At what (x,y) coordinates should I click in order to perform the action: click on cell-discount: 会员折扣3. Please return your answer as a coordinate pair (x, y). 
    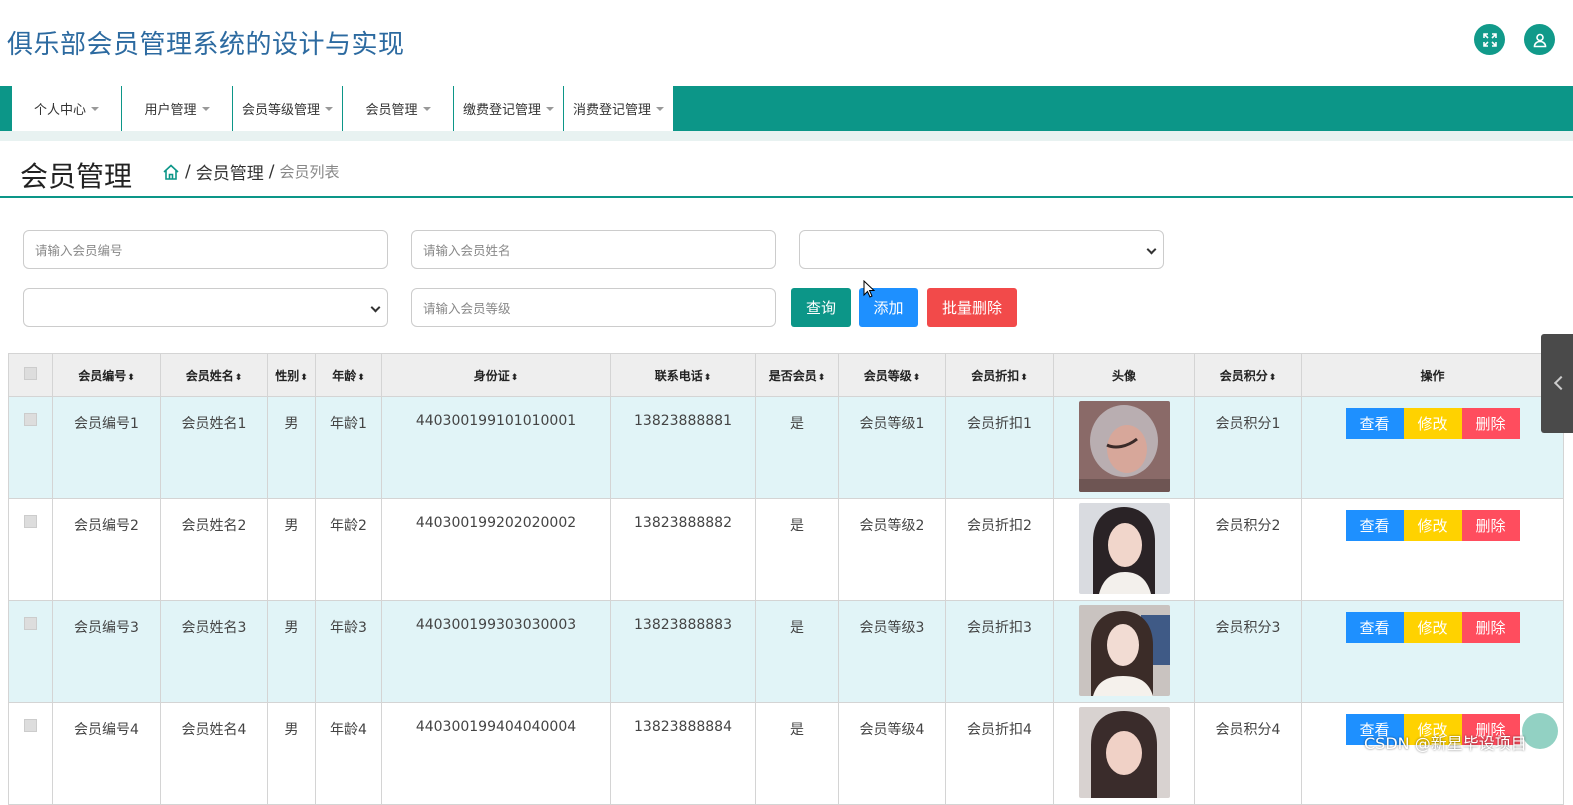
    Looking at the image, I should click on (999, 651).